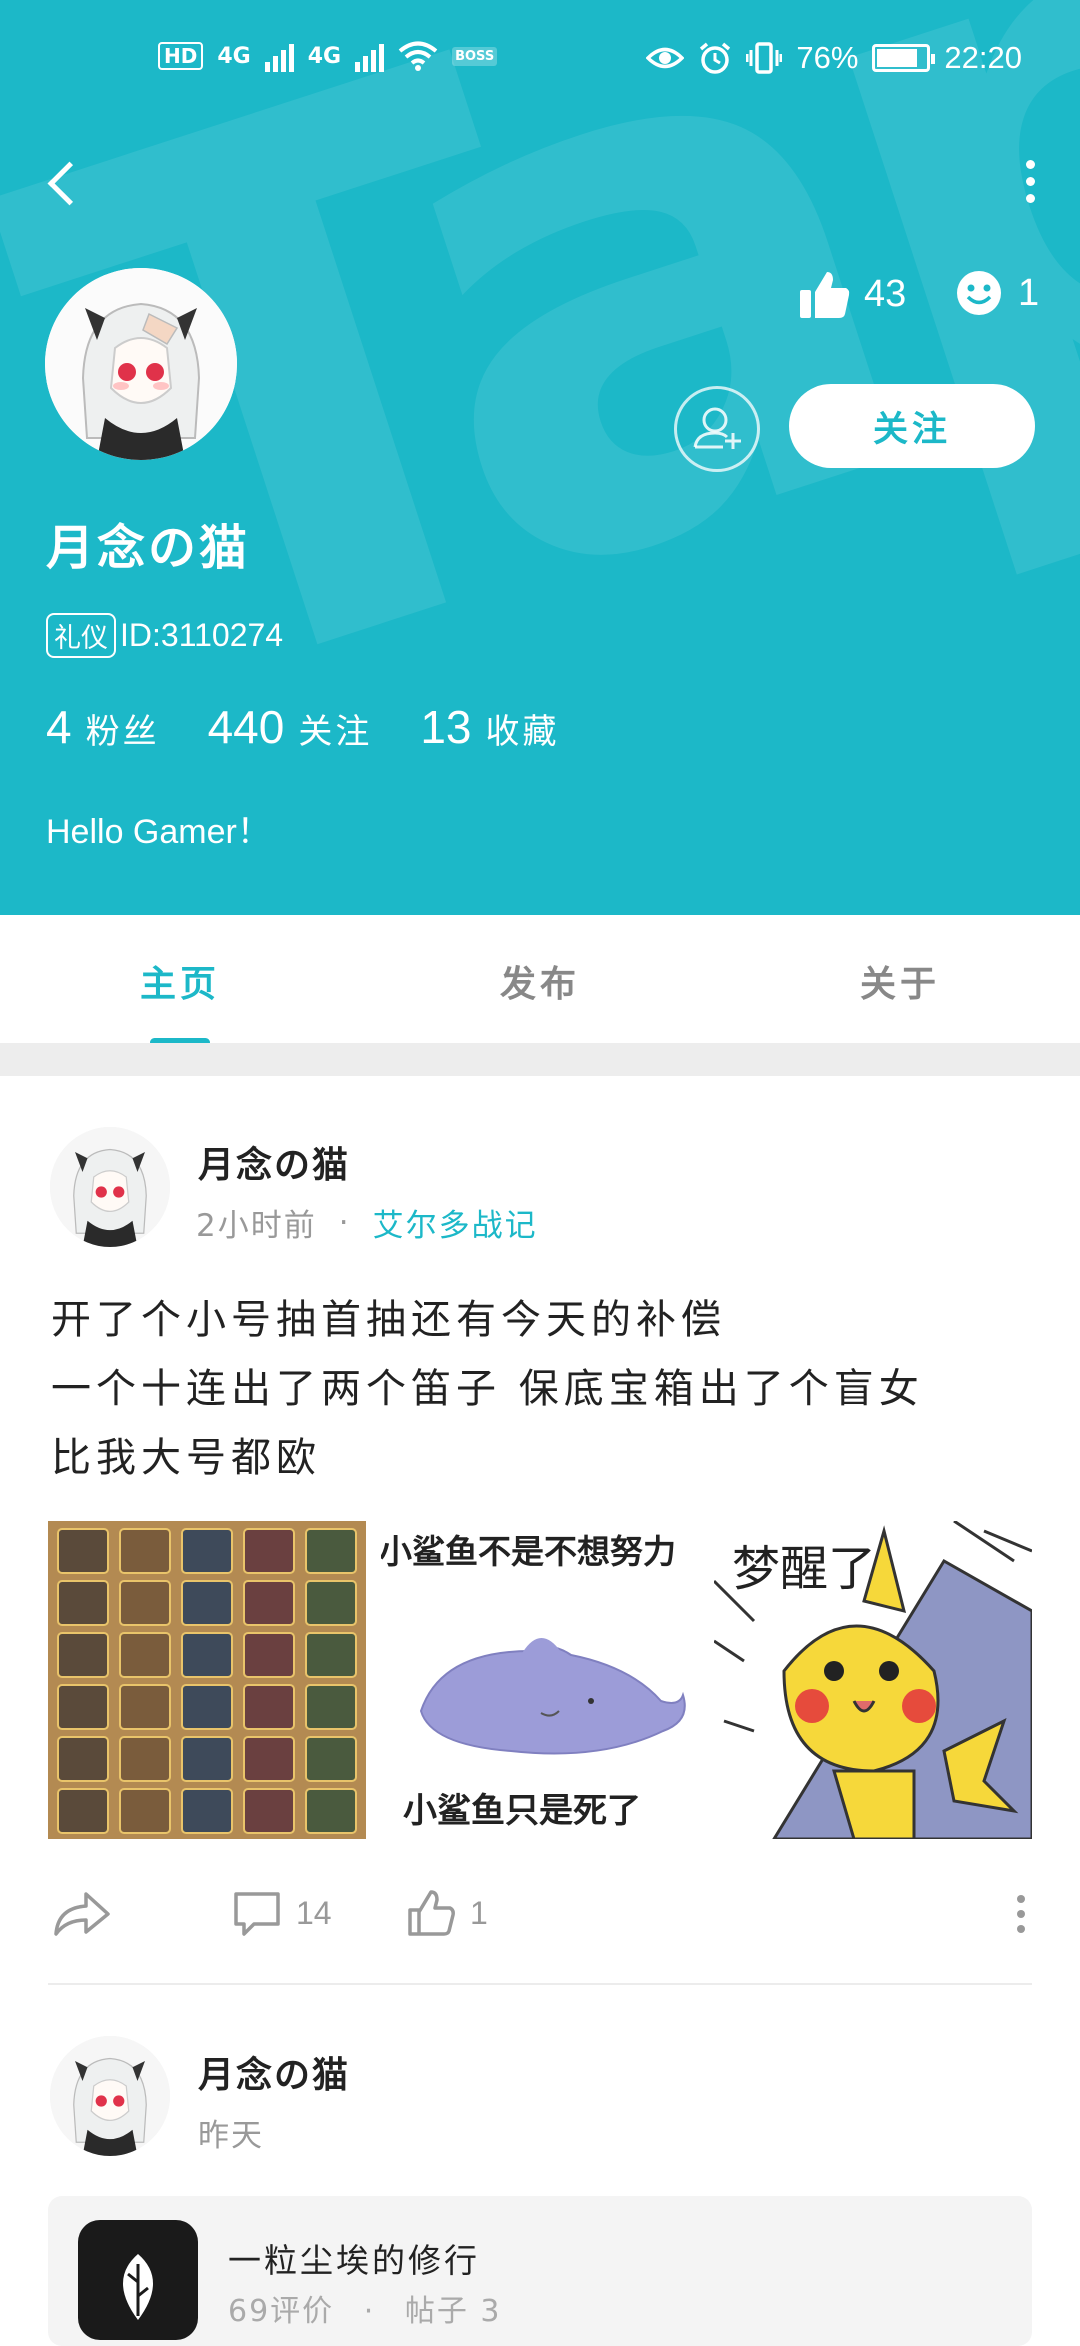 The width and height of the screenshot is (1080, 2346). I want to click on more-menu-button, so click(1030, 183).